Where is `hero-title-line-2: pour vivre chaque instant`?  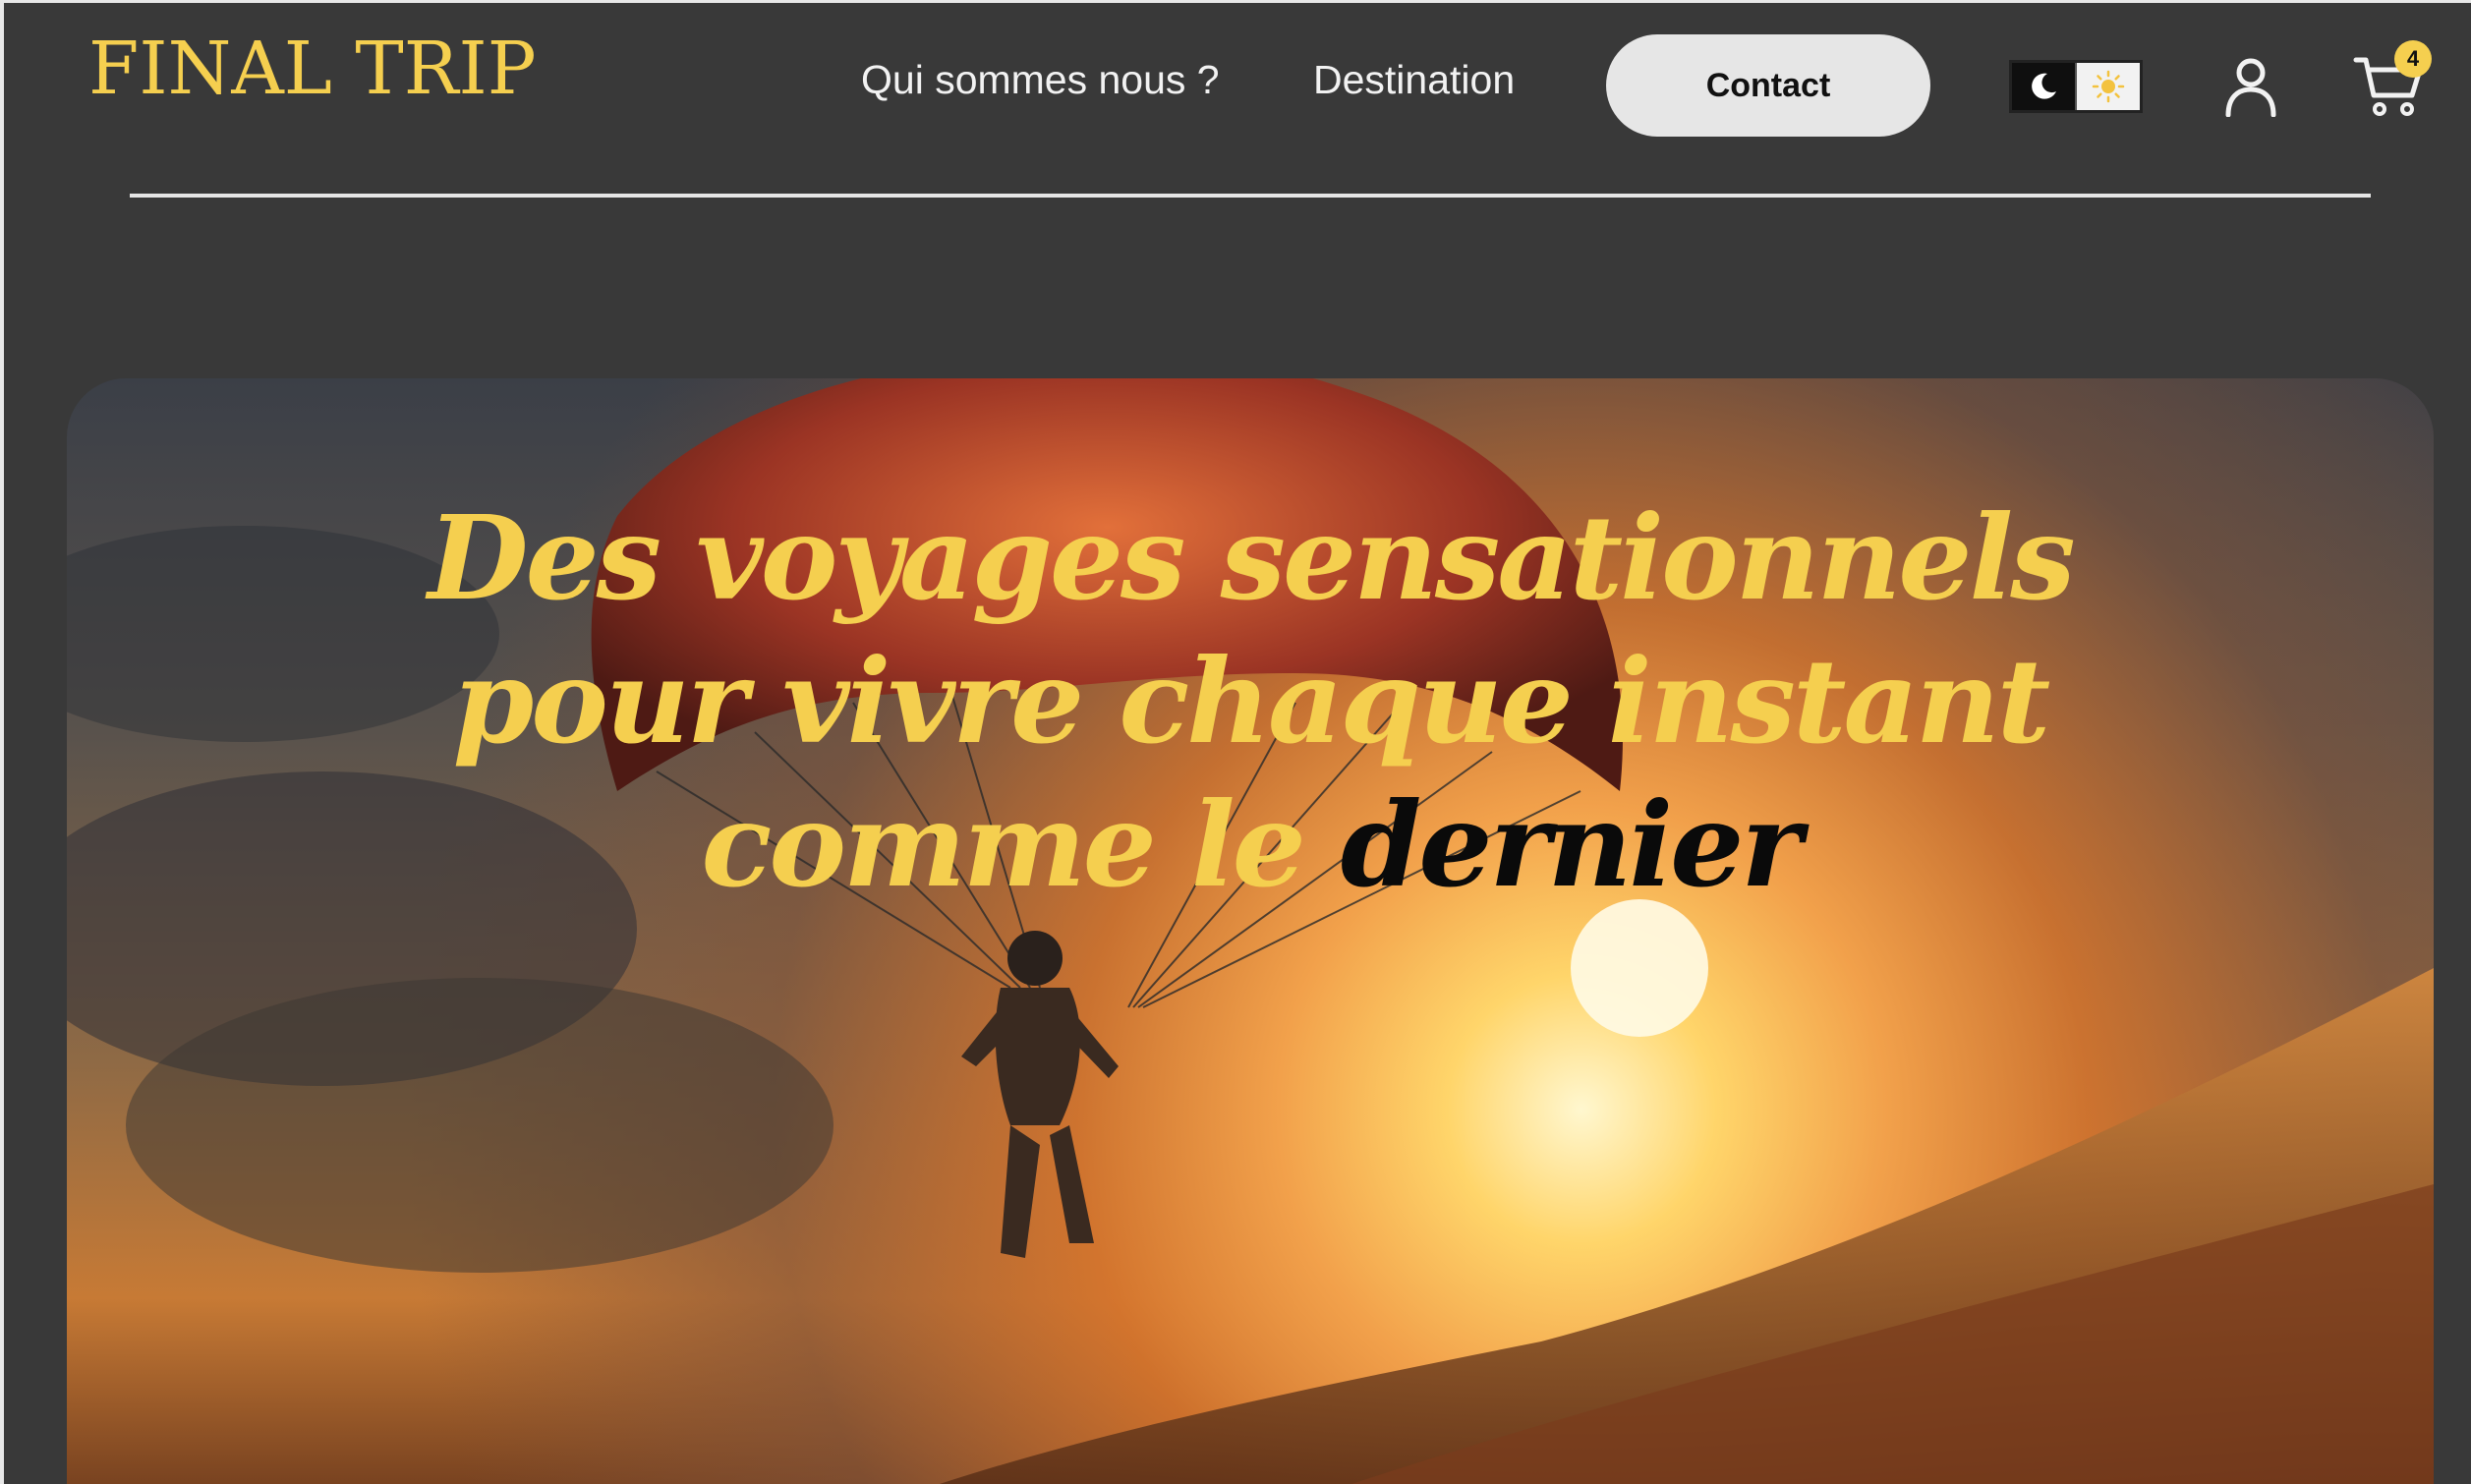
hero-title-line-2: pour vivre chaque instant is located at coordinates (1251, 701).